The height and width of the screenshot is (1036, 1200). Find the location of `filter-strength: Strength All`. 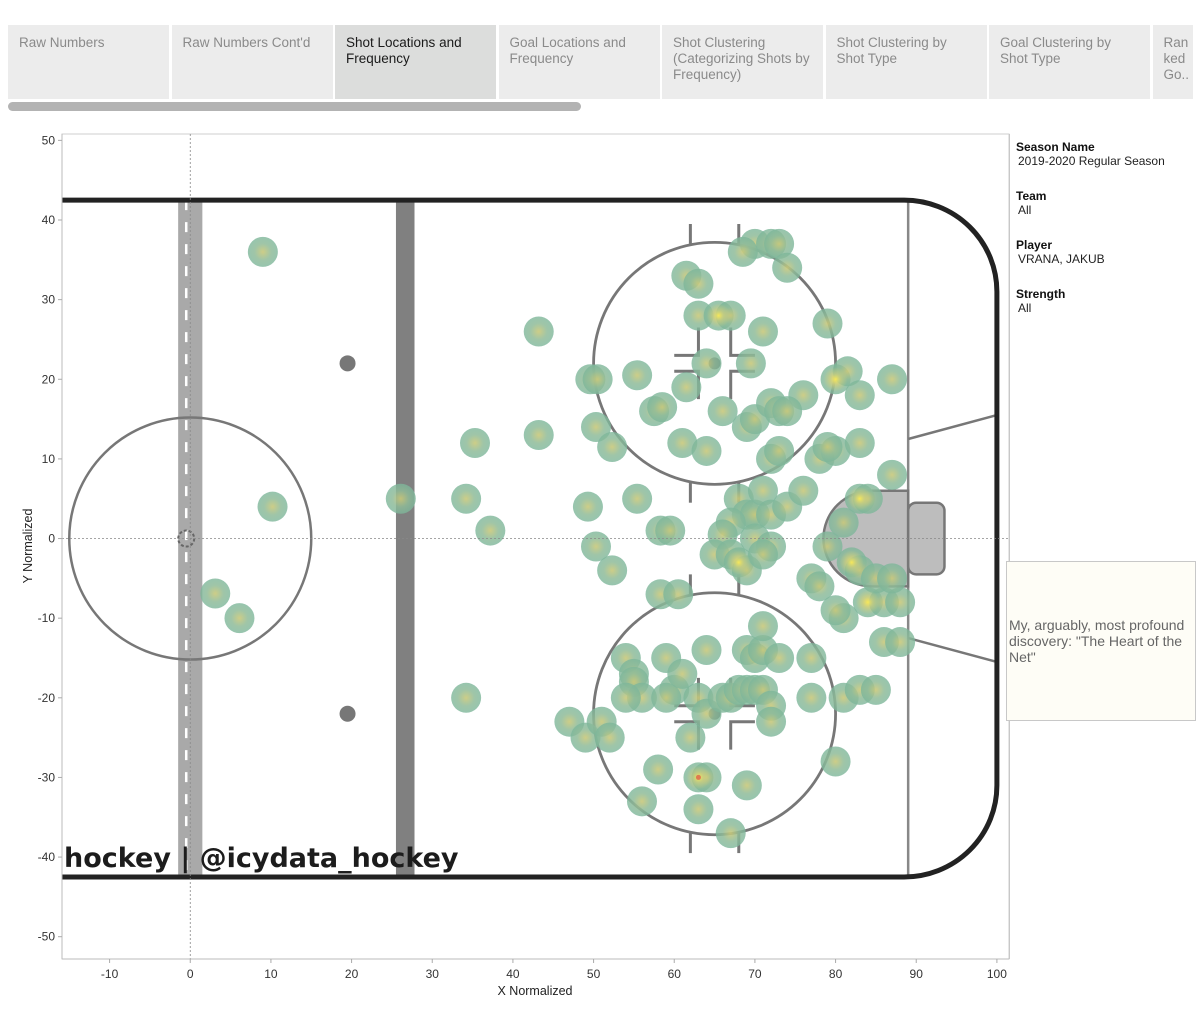

filter-strength: Strength All is located at coordinates (1106, 301).